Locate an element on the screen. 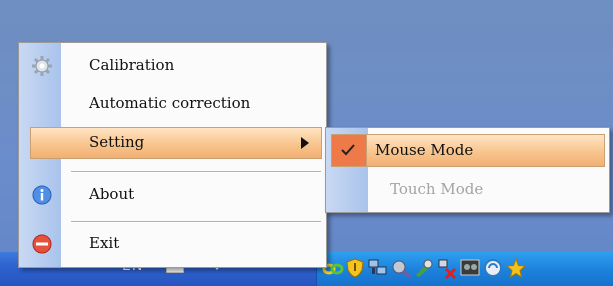 The image size is (613, 286). submenu-item-label: Mouse Mode is located at coordinates (424, 150).